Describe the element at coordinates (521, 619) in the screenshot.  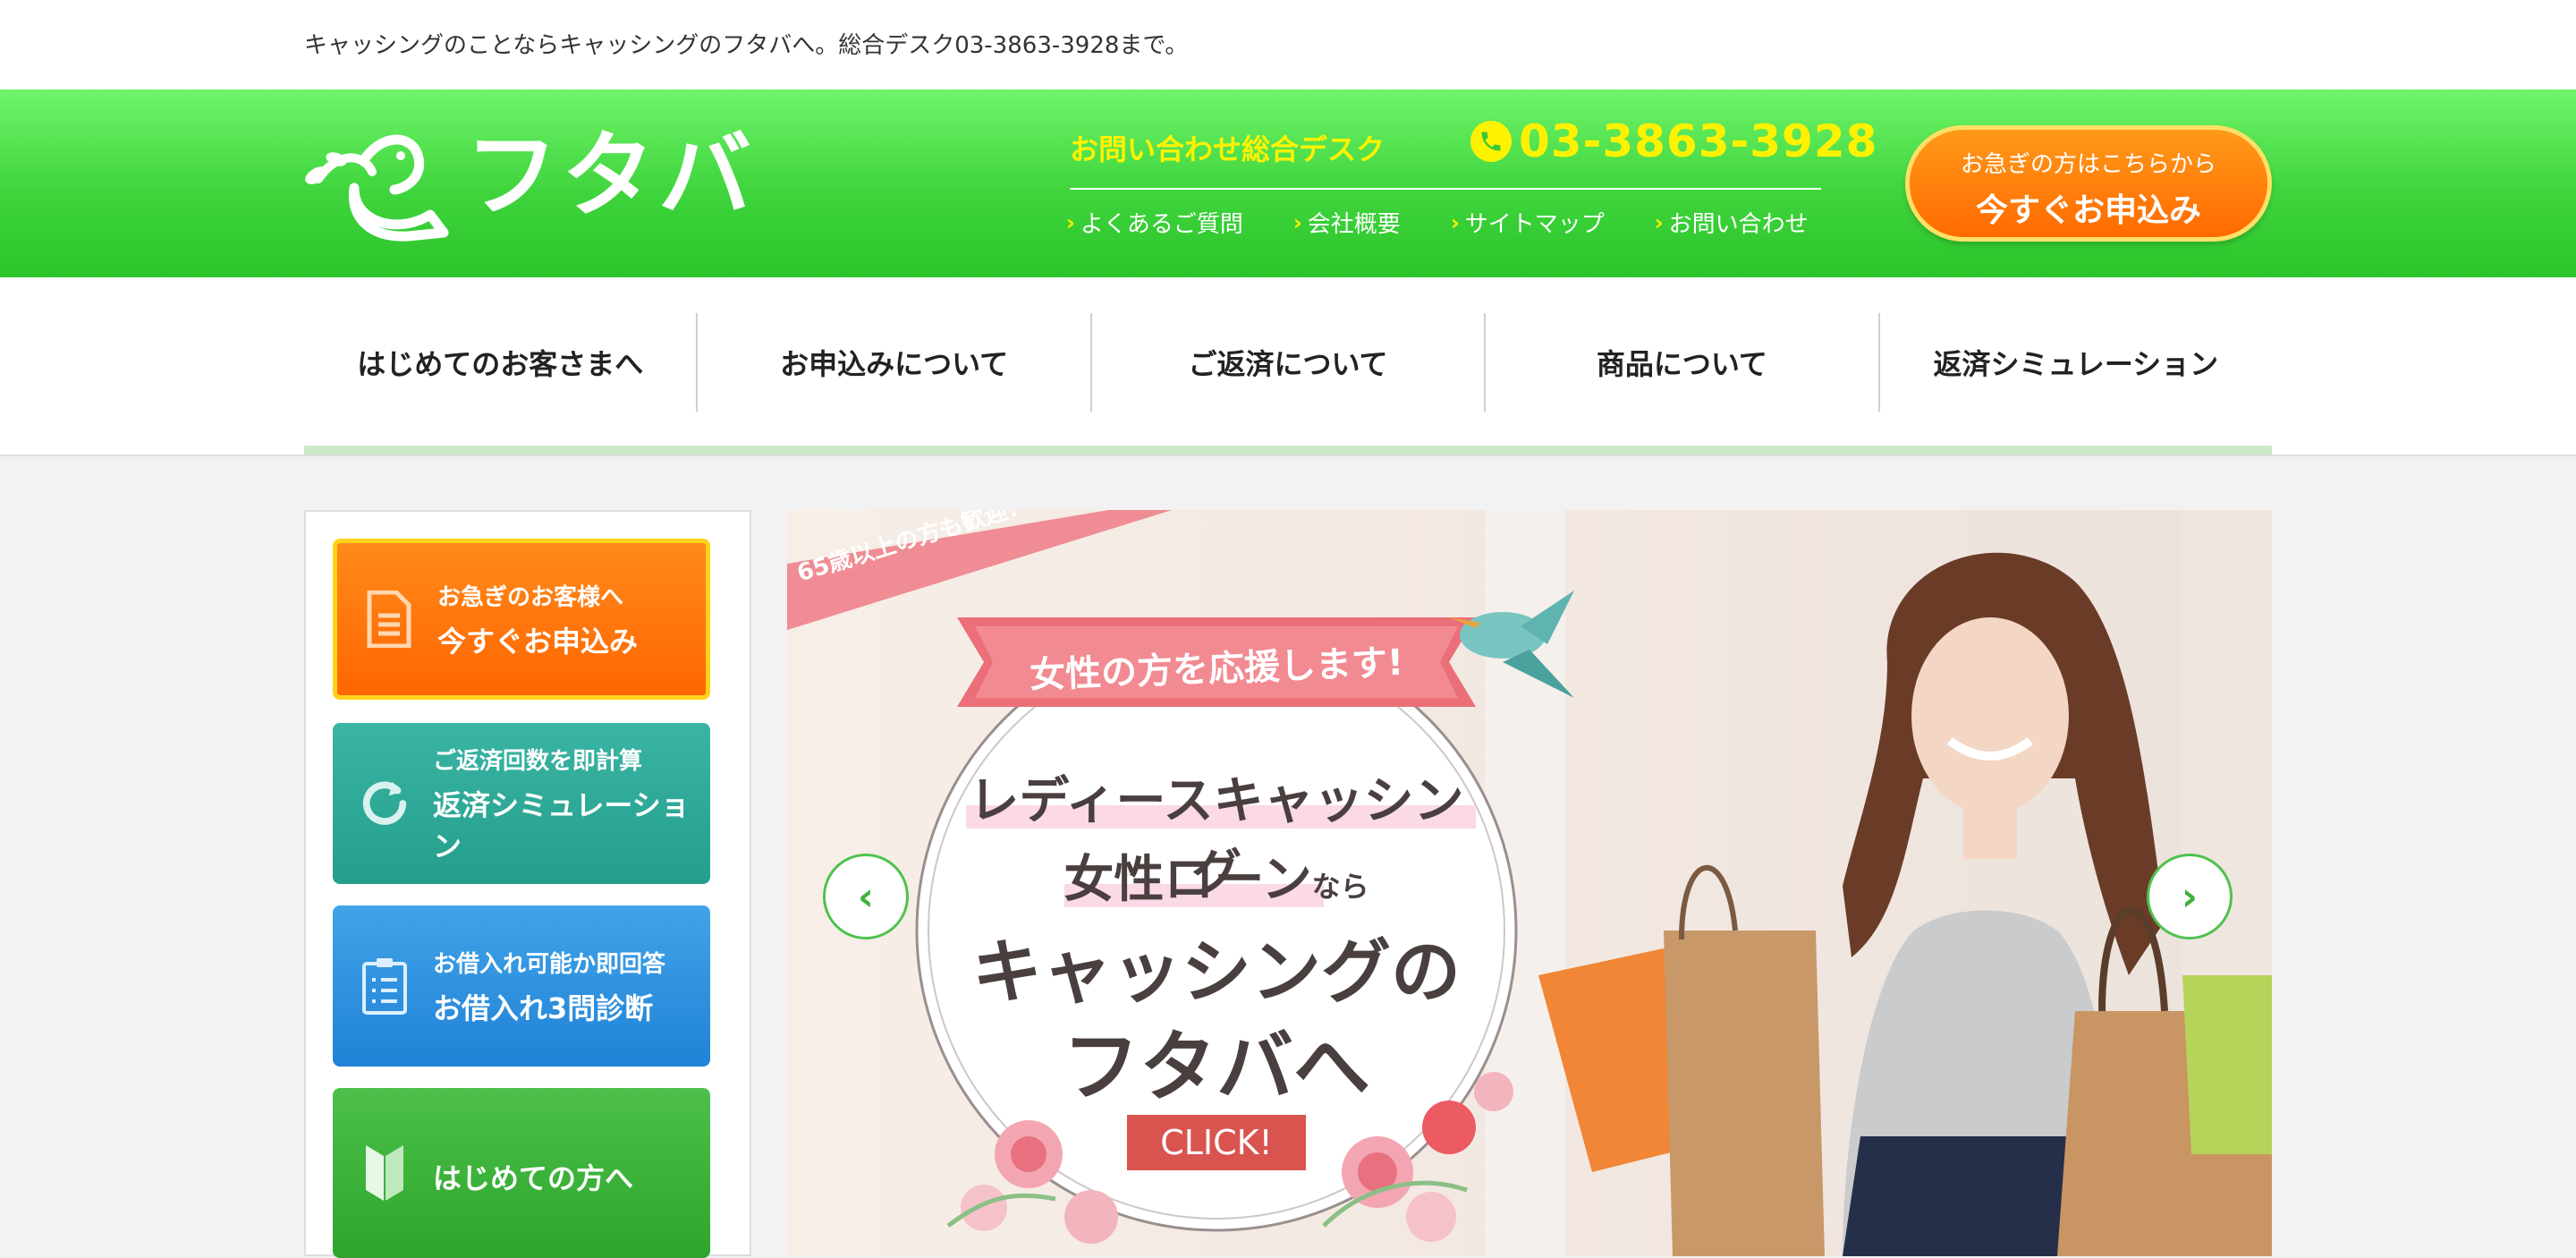
I see `sidebar-apply-button: お急ぎのお客様へ 今すぐお申込み` at that location.